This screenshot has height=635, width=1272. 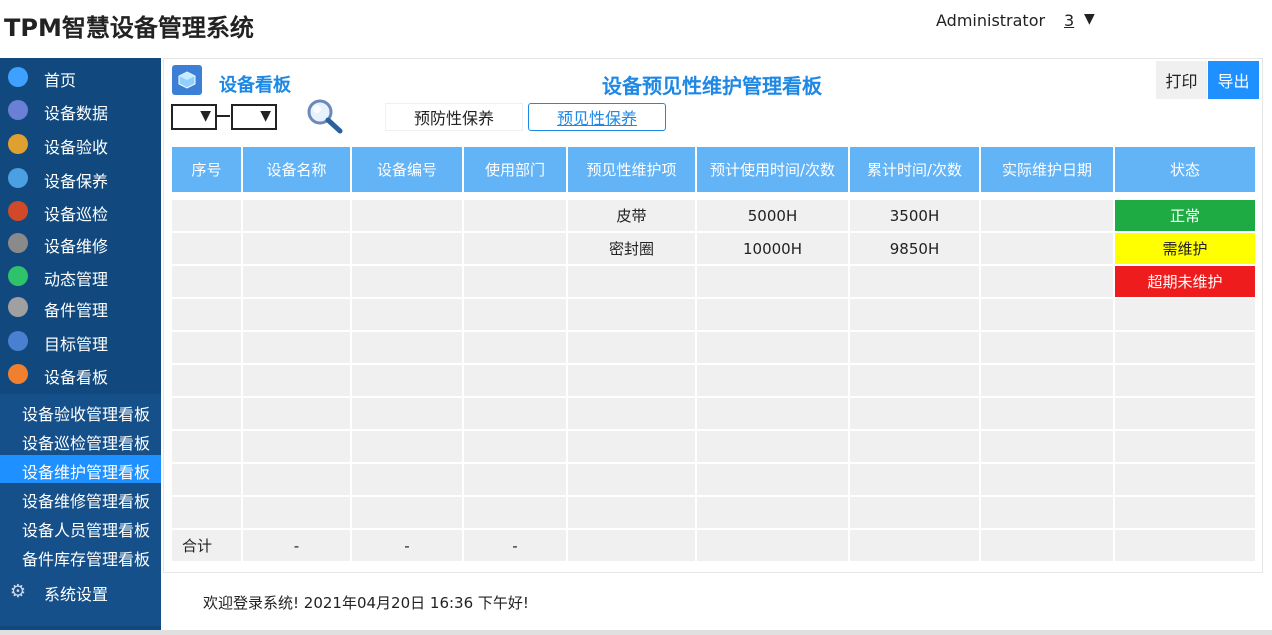 I want to click on sidebar-item-4: 设备巡检, so click(x=80, y=210).